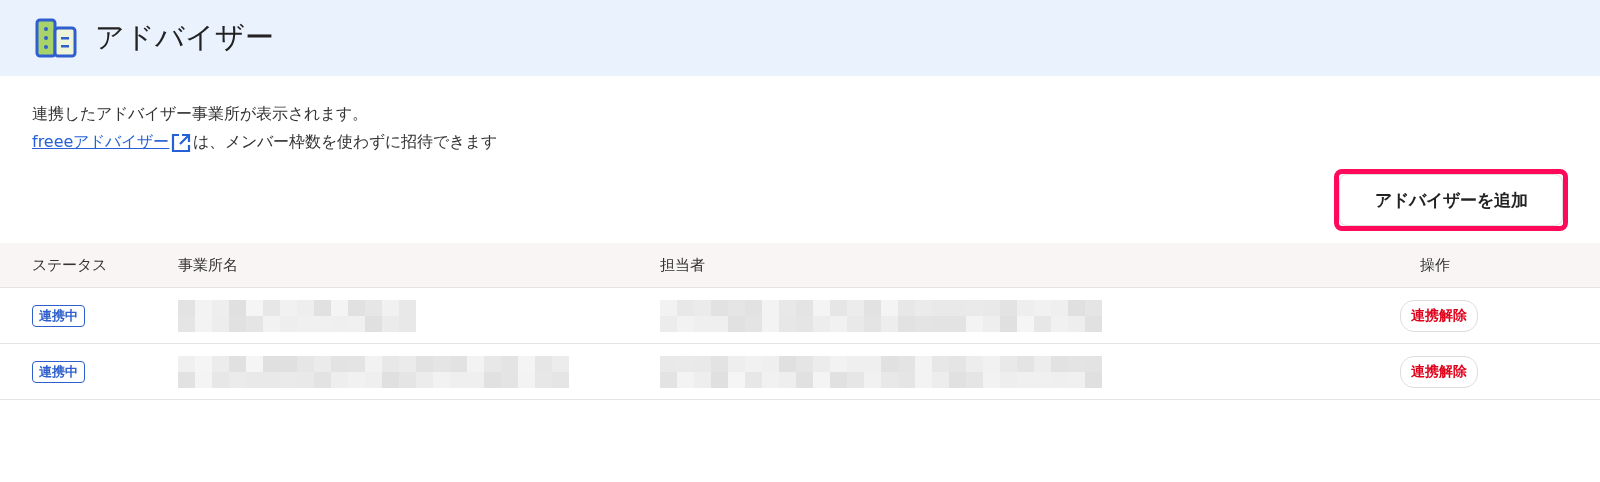  I want to click on column-header: 操作, so click(1435, 265).